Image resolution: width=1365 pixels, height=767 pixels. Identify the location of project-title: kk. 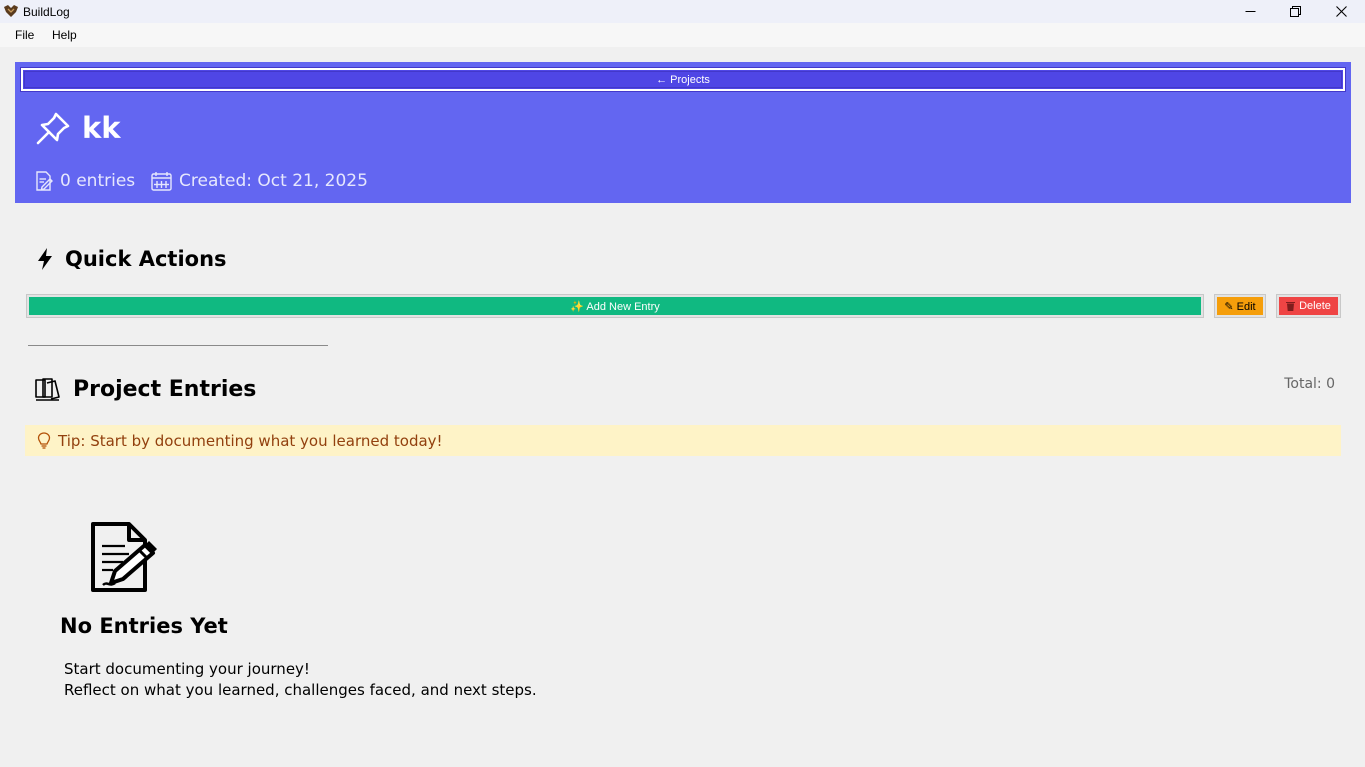
(101, 128).